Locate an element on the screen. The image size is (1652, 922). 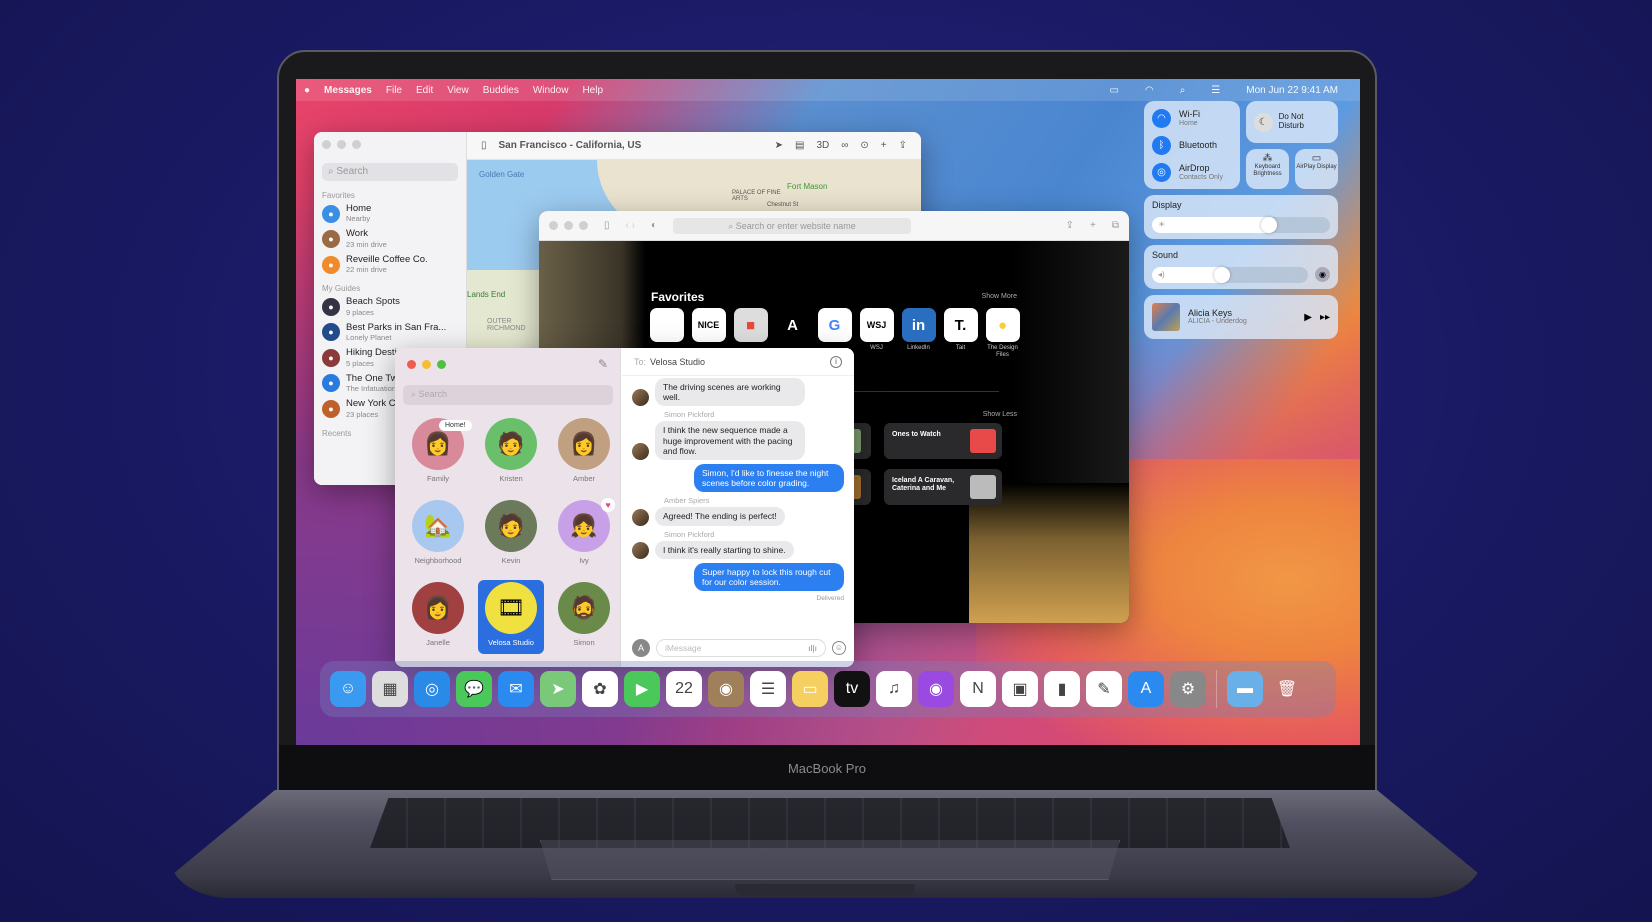
sidebar-place-item: ● Best Parks in San Fra... Lonely Planet is located at coordinates (390, 332).